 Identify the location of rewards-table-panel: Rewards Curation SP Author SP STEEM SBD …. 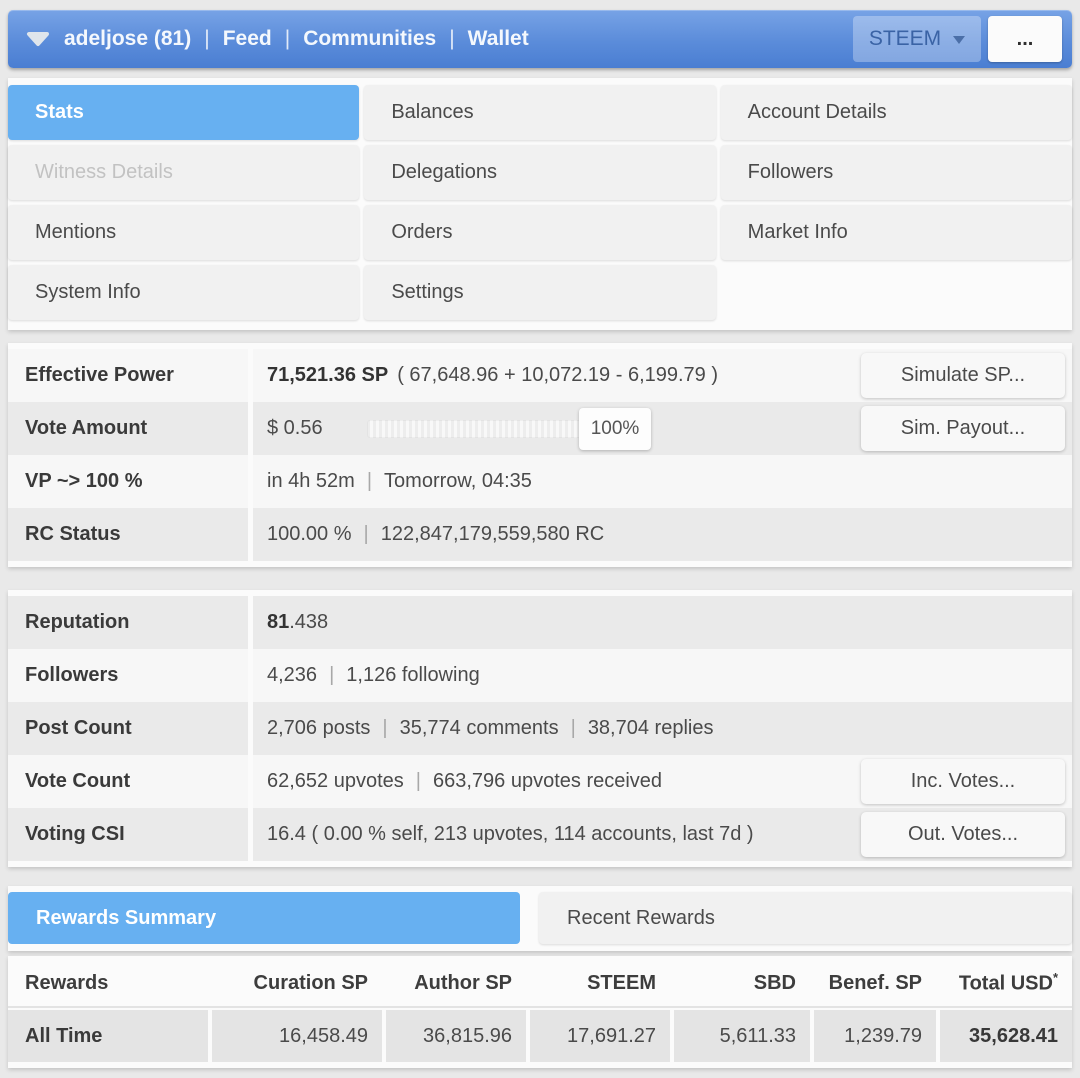
(540, 1012).